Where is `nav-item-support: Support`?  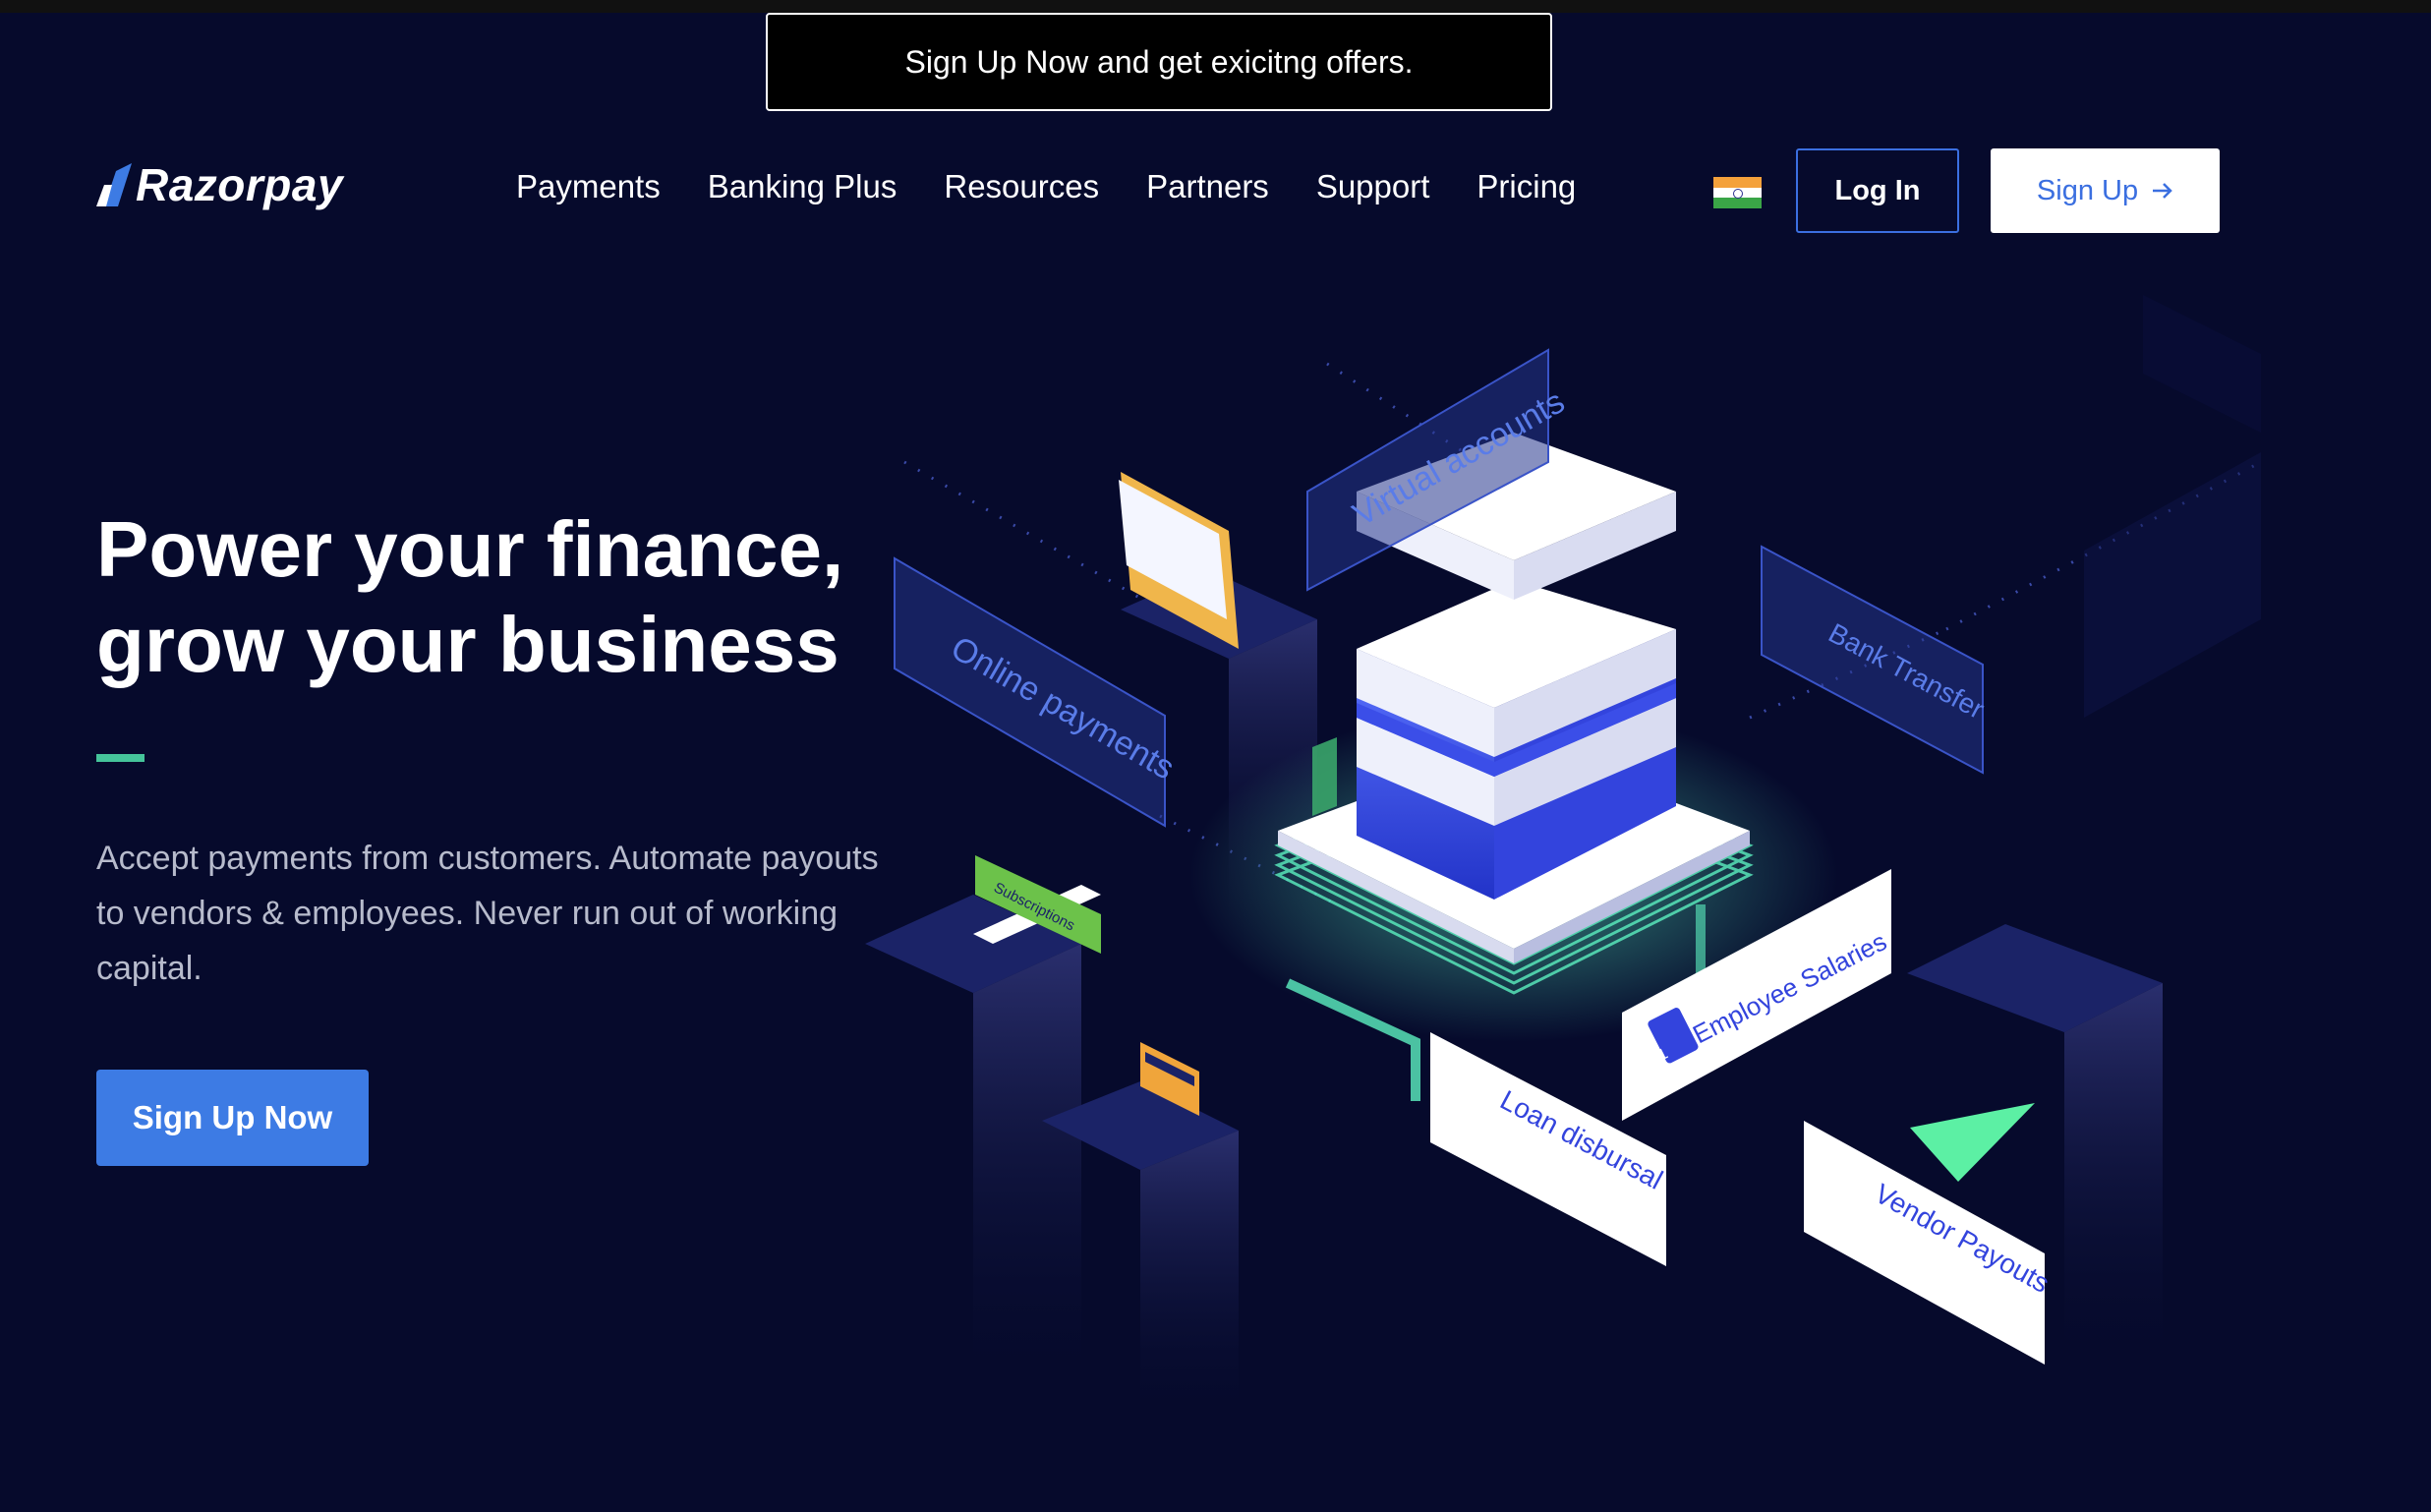
nav-item-support: Support is located at coordinates (1373, 186).